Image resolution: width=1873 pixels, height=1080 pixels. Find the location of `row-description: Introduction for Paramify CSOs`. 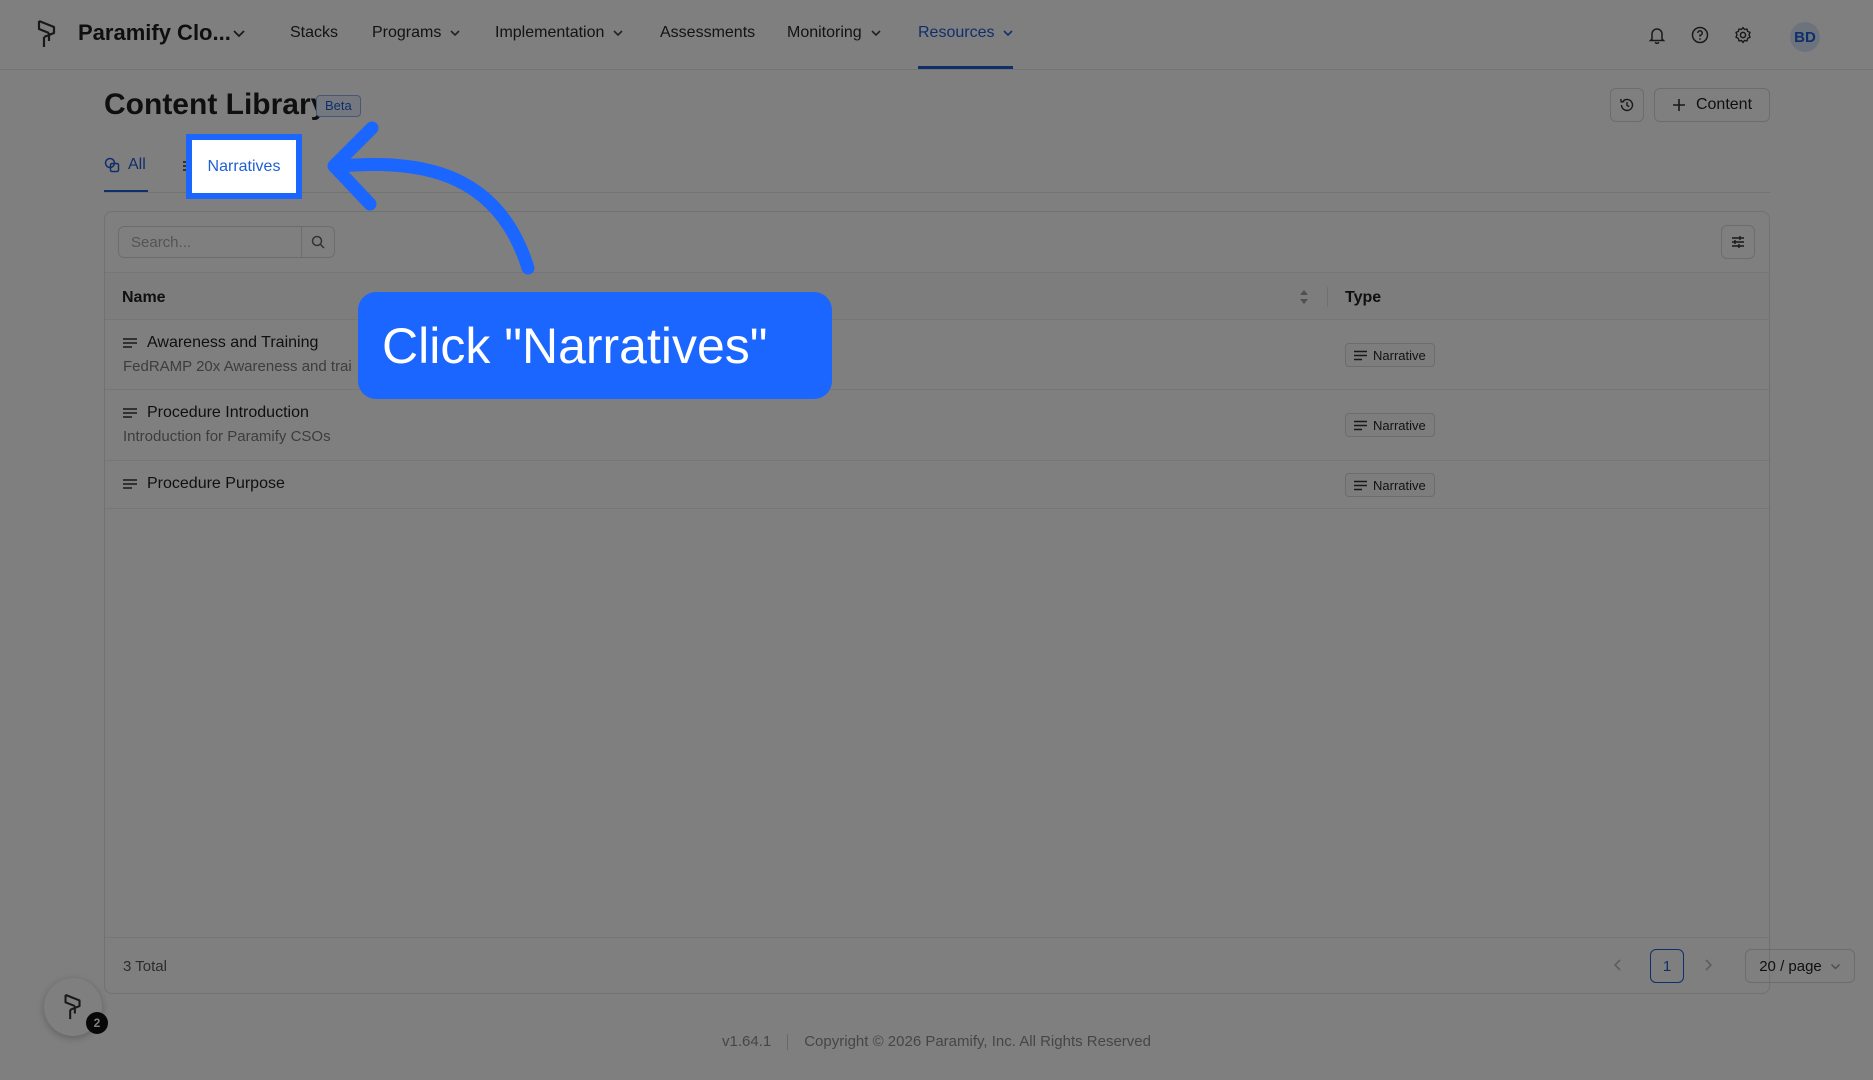

row-description: Introduction for Paramify CSOs is located at coordinates (227, 436).